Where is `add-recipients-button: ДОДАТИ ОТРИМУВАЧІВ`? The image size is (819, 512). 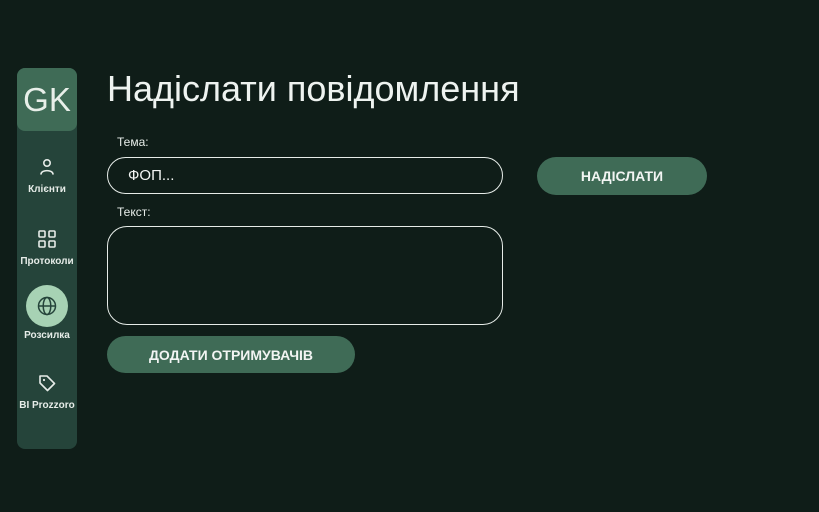 add-recipients-button: ДОДАТИ ОТРИМУВАЧІВ is located at coordinates (231, 354).